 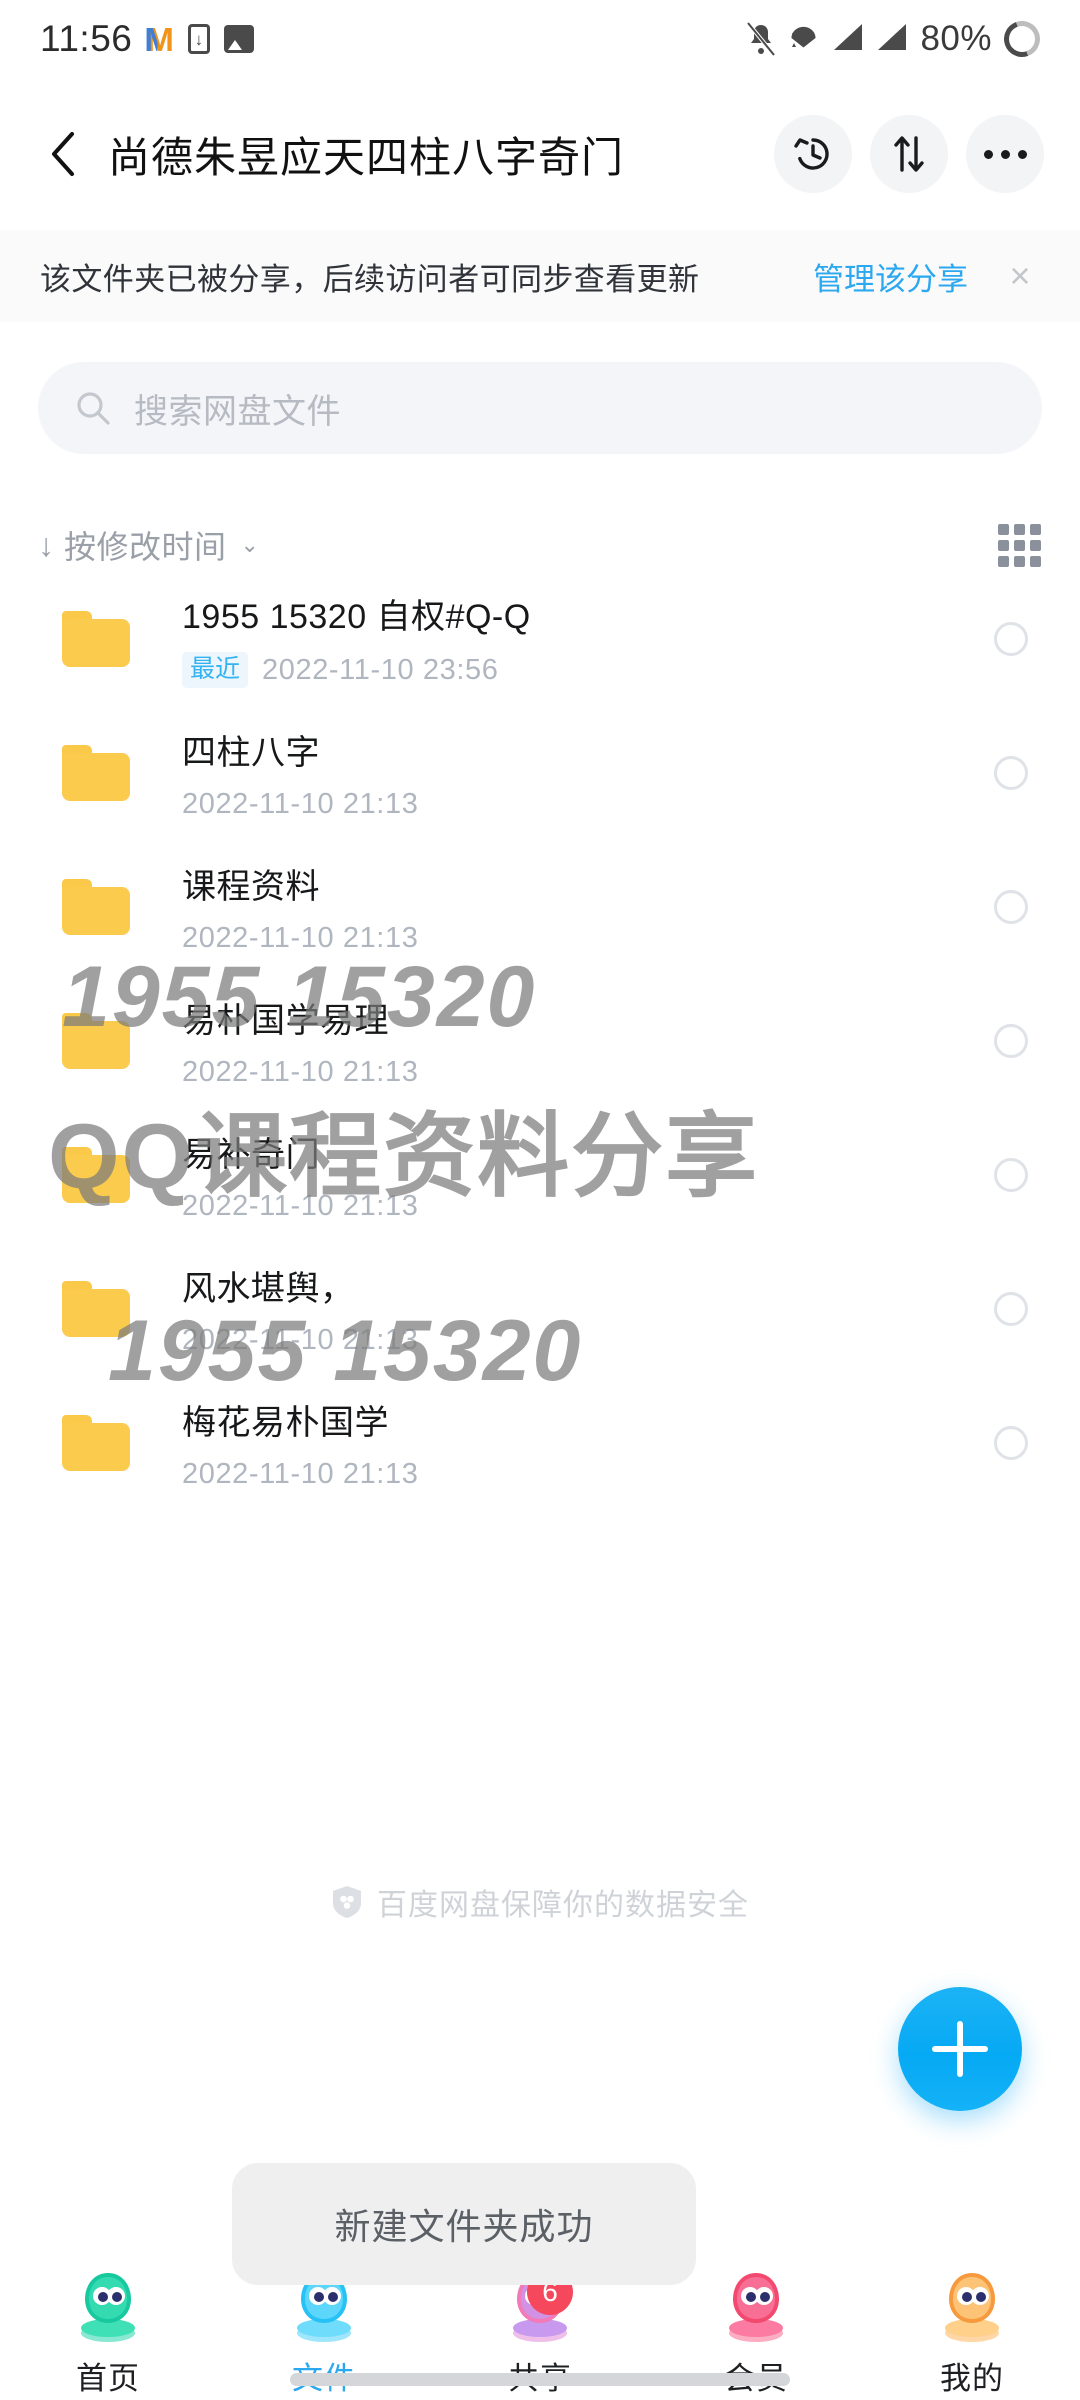 What do you see at coordinates (237, 411) in the screenshot?
I see `search-placeholder: 搜索网盘文件` at bounding box center [237, 411].